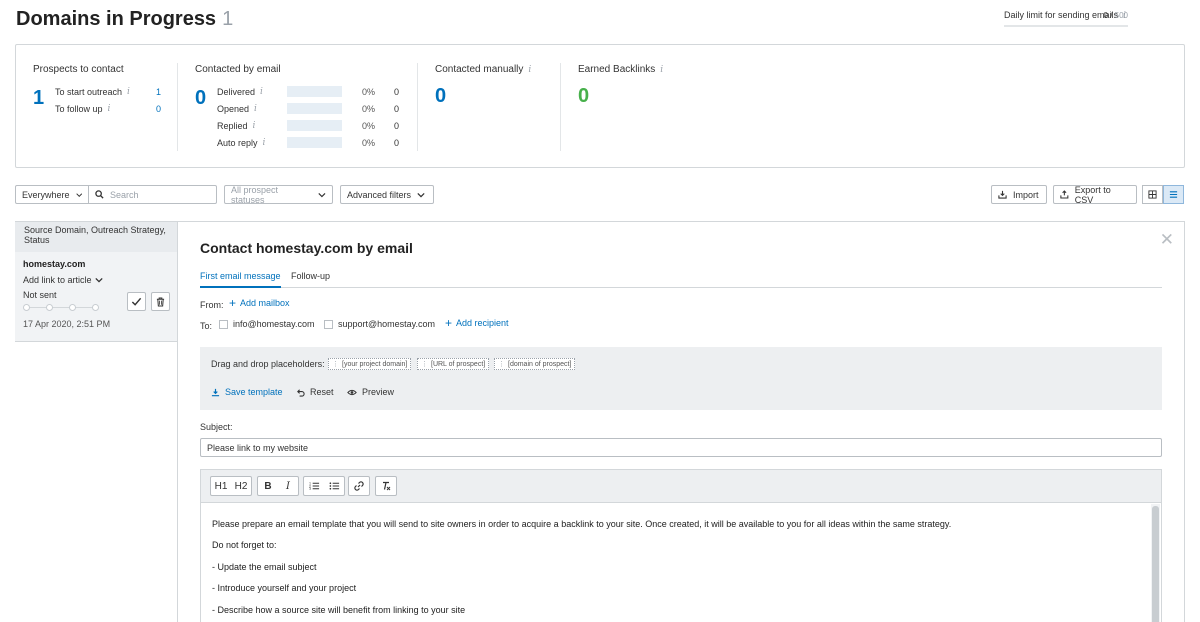 This screenshot has width=1200, height=622. Describe the element at coordinates (1173, 194) in the screenshot. I see `list-view-button` at that location.